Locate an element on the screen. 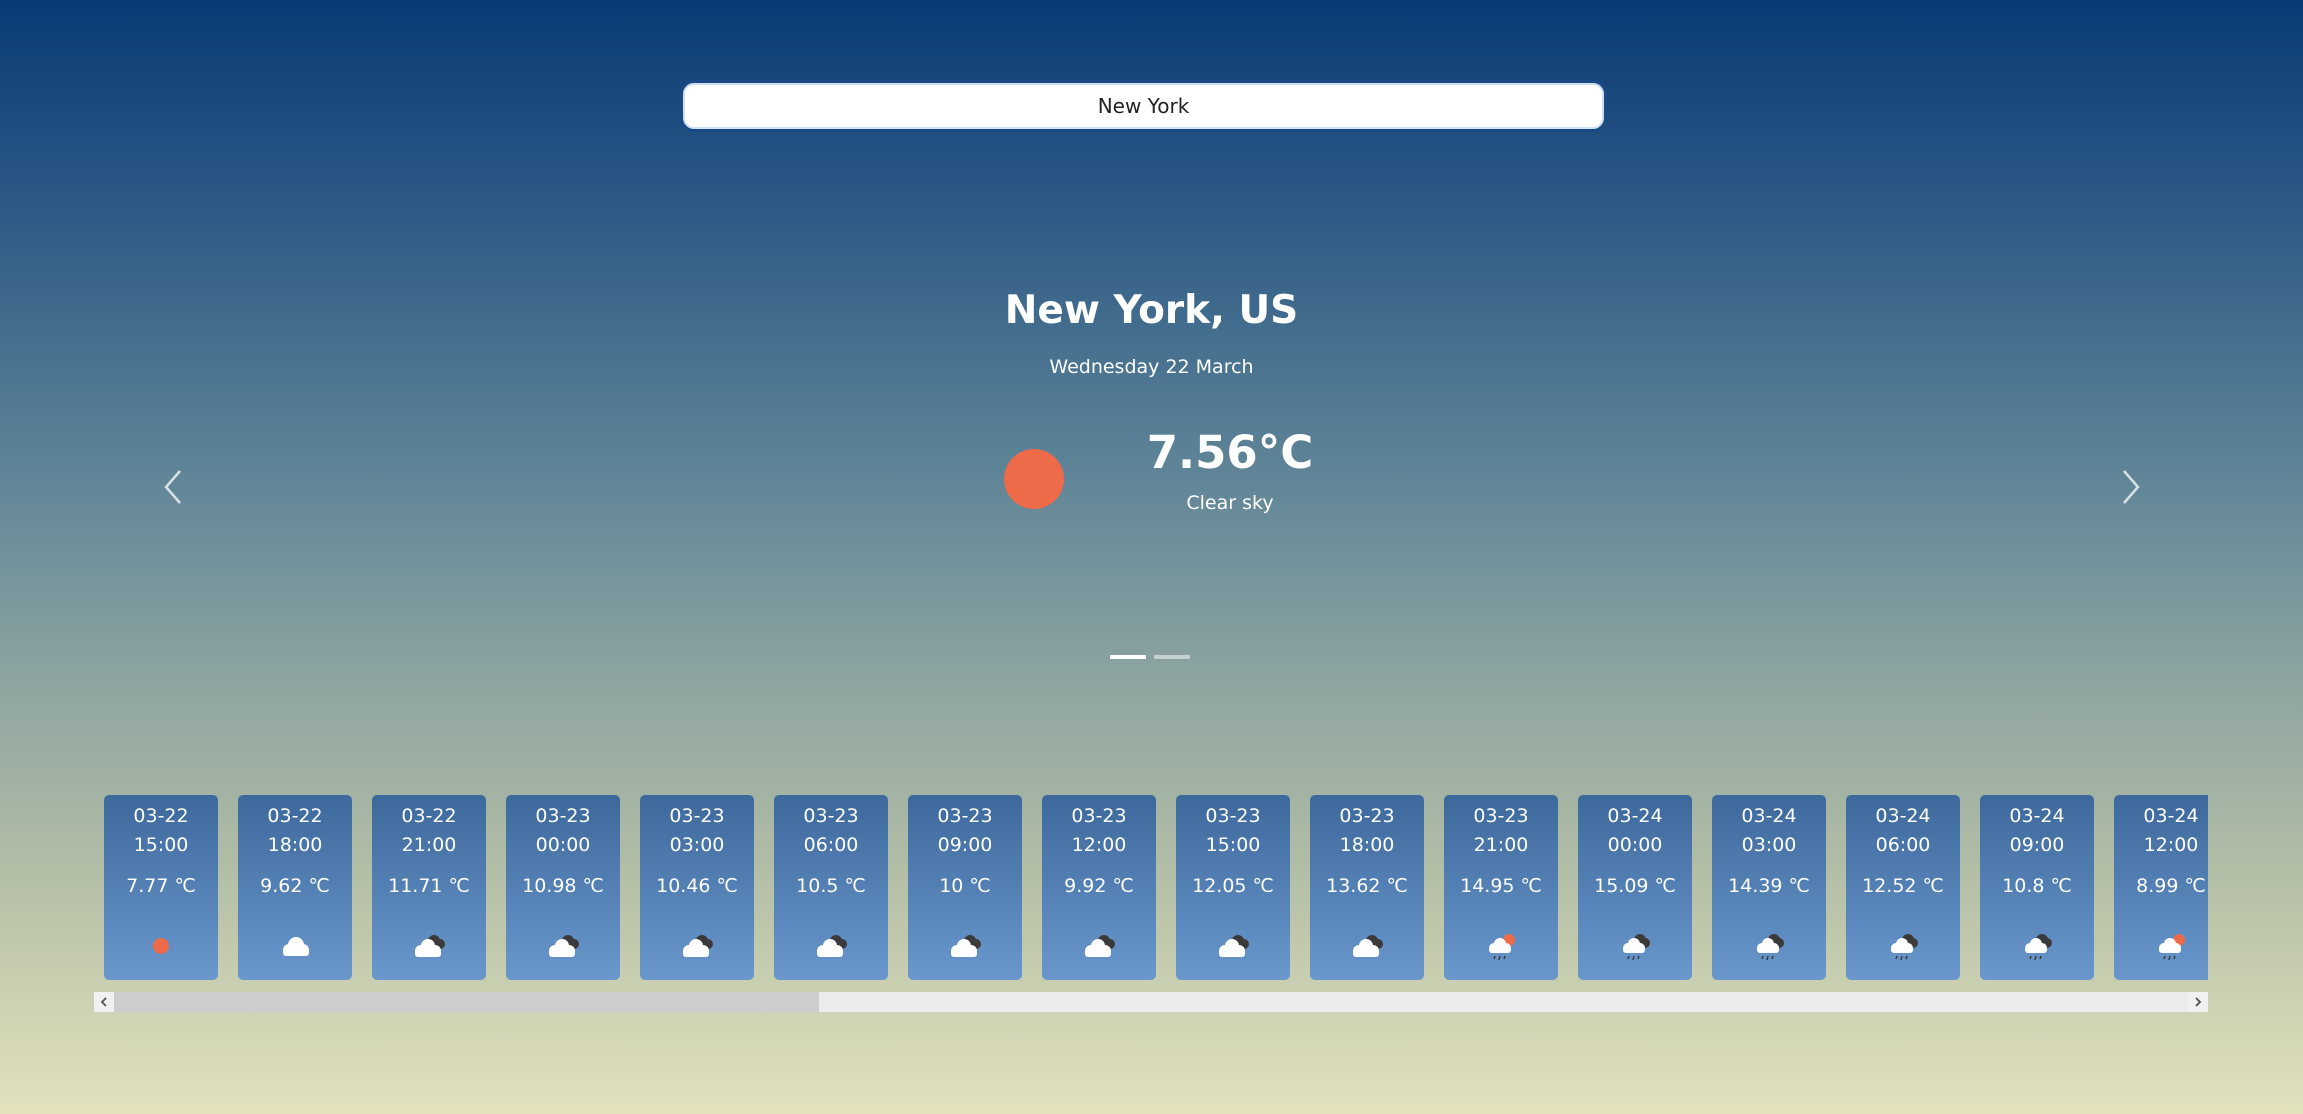  forecast-temperature: 7.77 ℃ is located at coordinates (161, 886).